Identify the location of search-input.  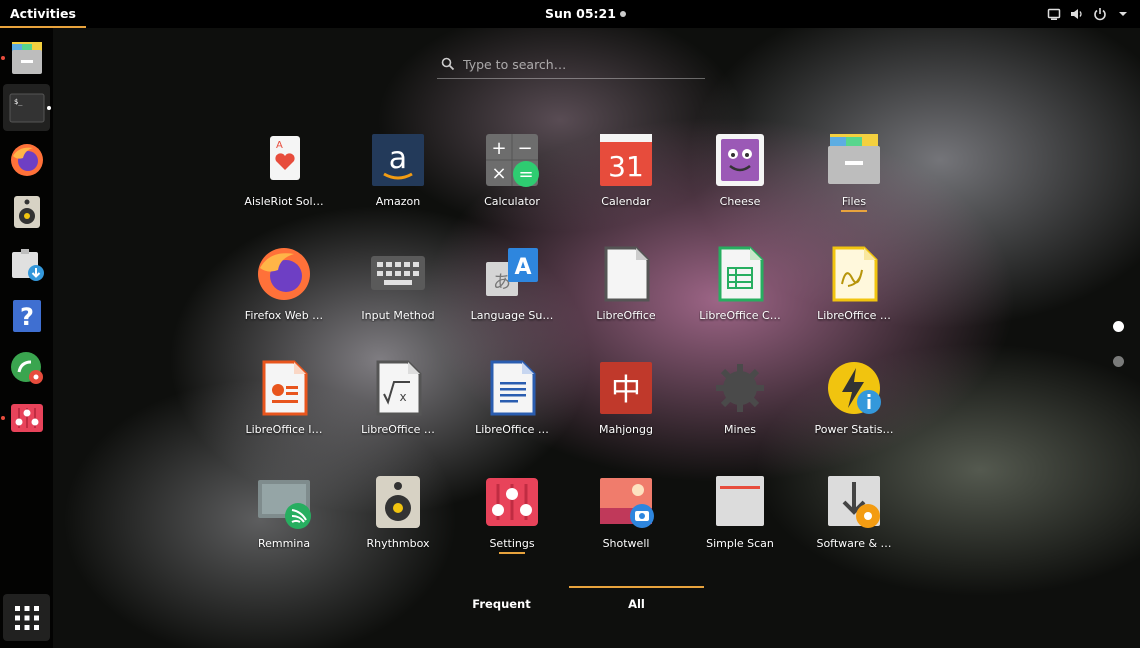
(578, 64).